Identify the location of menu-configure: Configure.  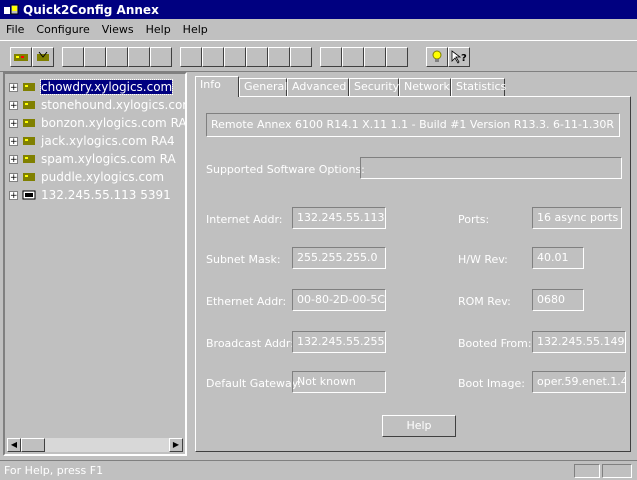
(62, 29).